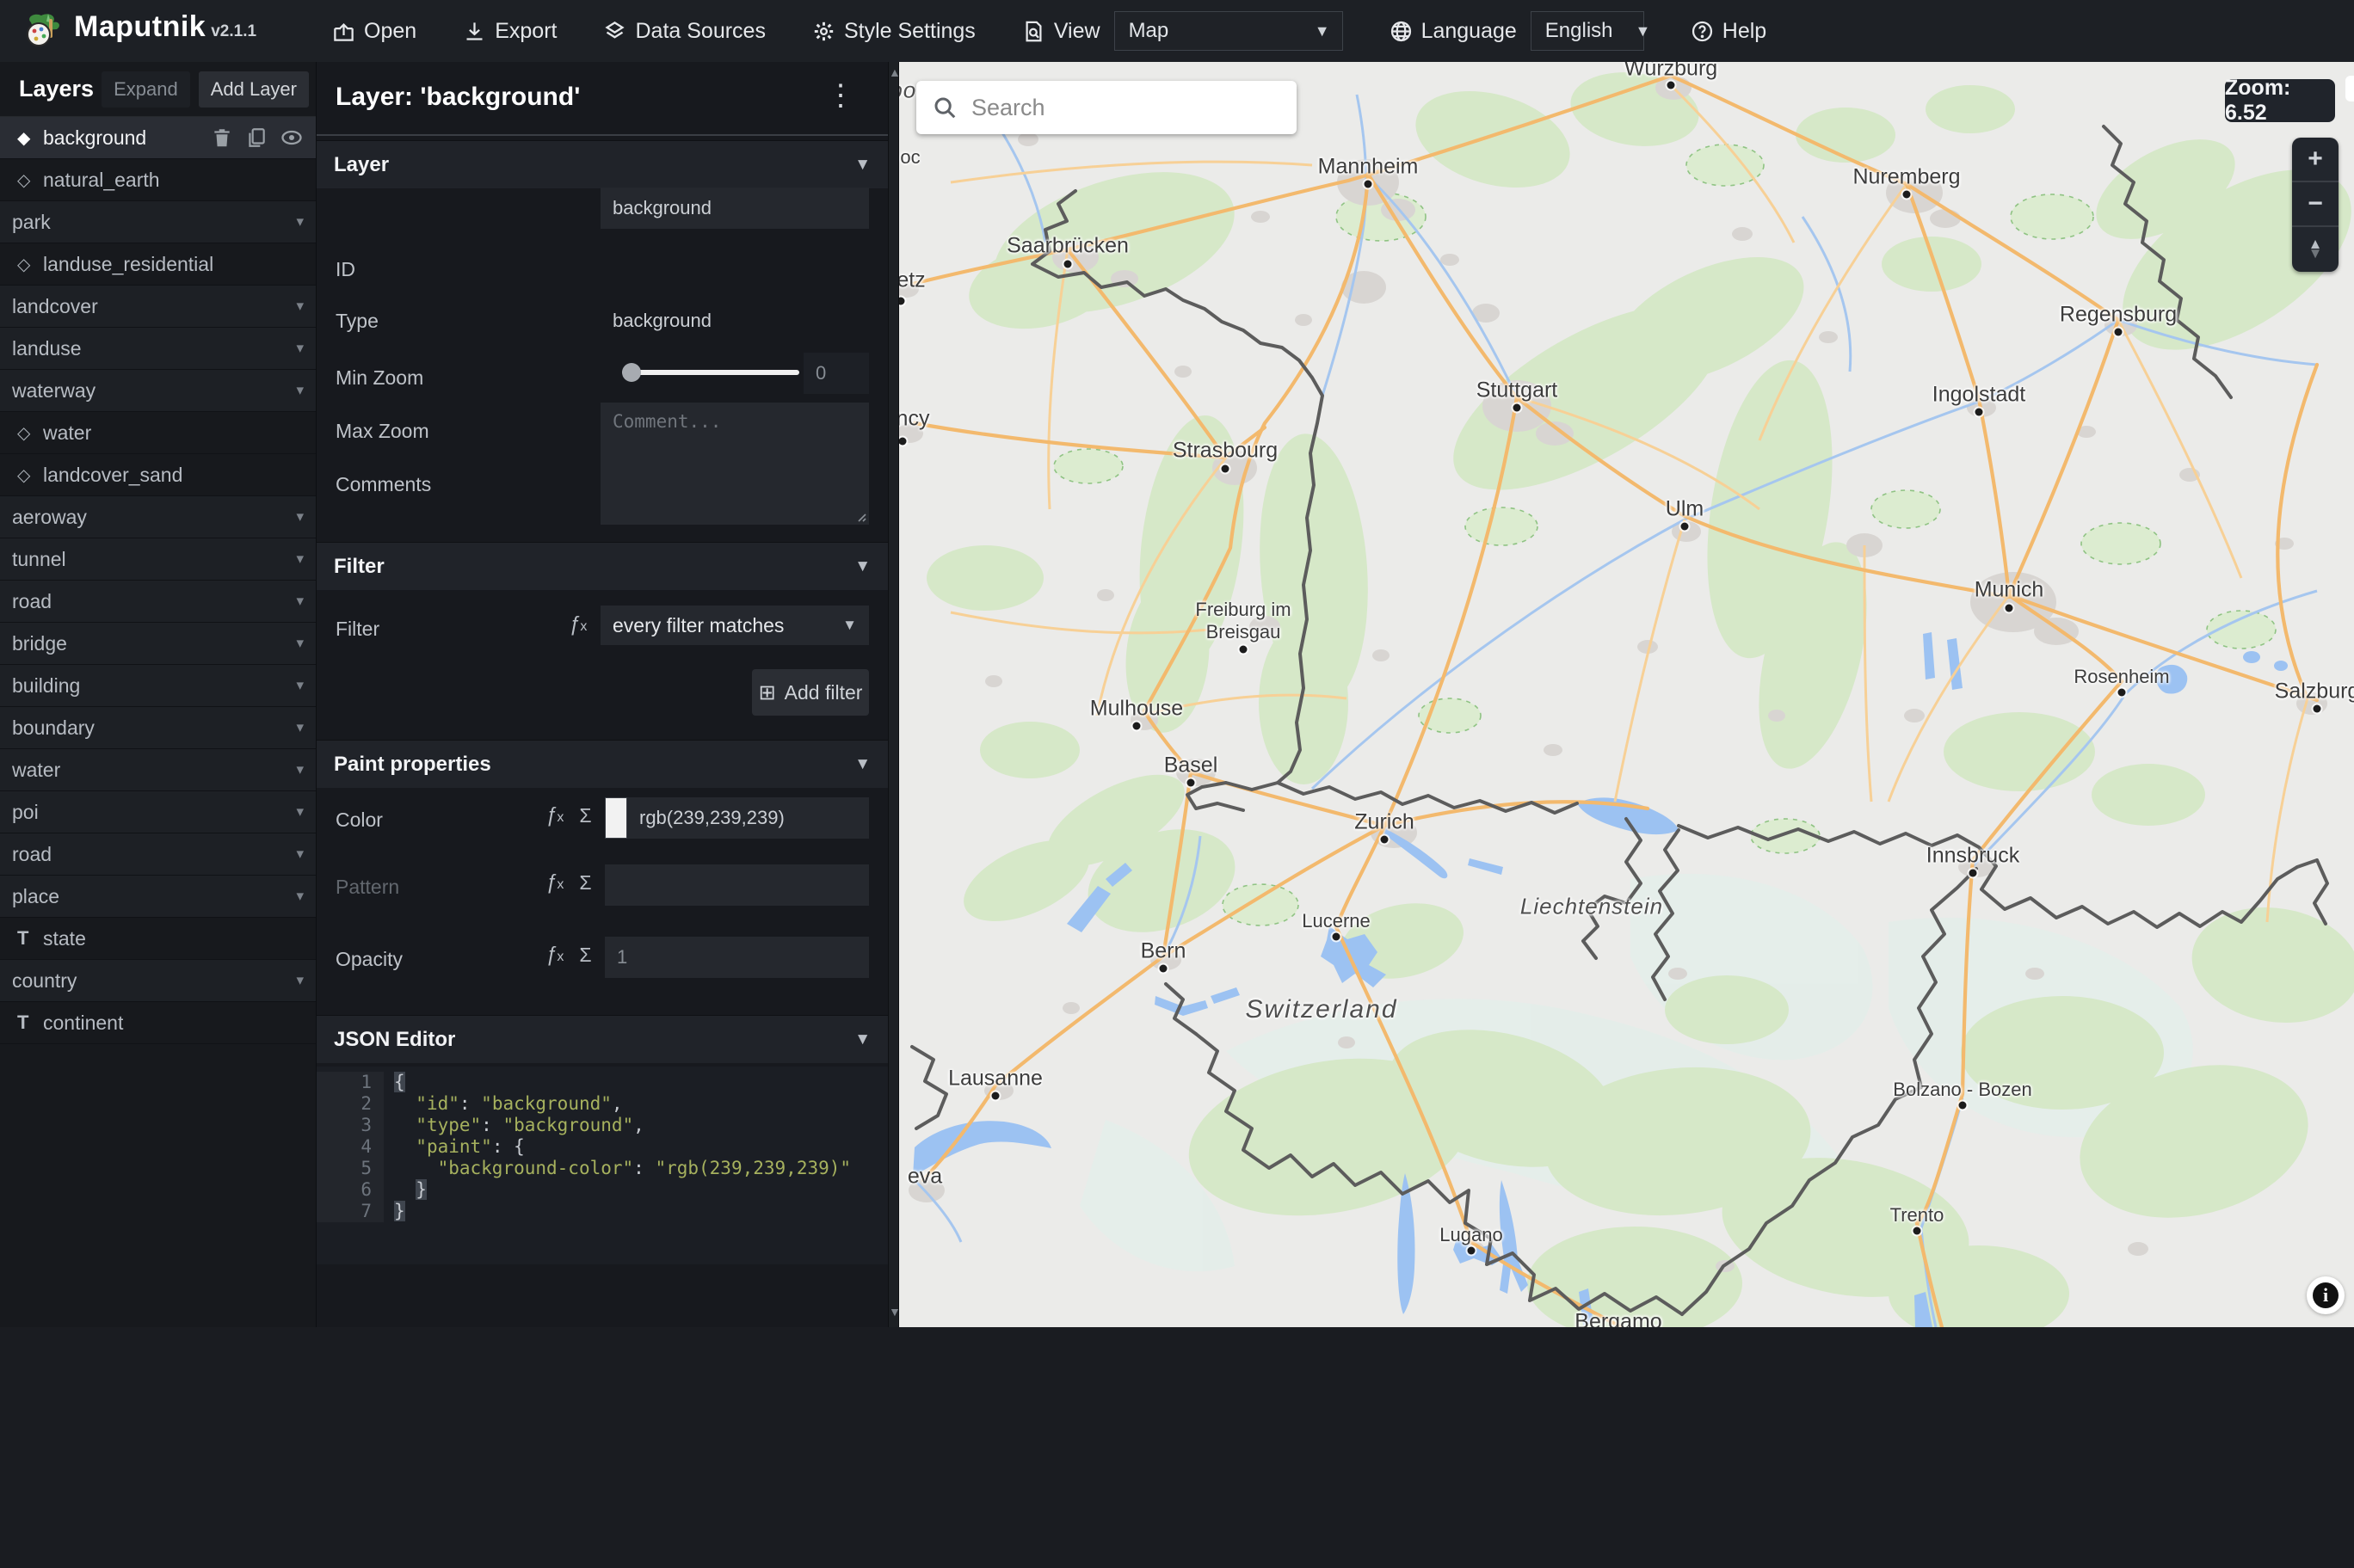  Describe the element at coordinates (158, 1023) in the screenshot. I see `sidebar-item-continent: Tcontinent` at that location.